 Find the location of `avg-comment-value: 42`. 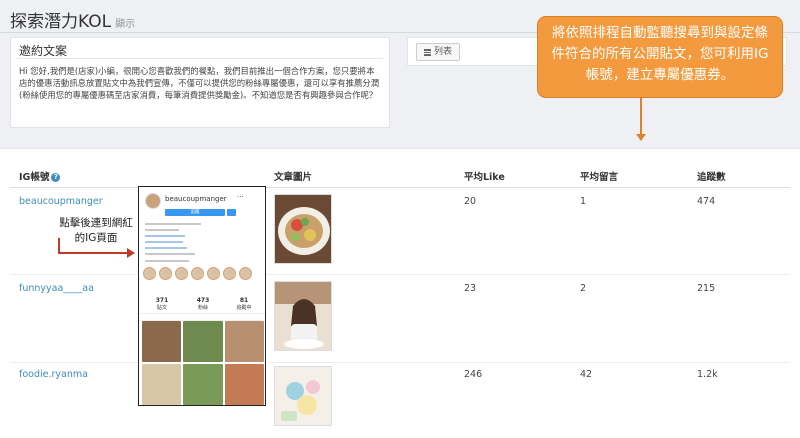

avg-comment-value: 42 is located at coordinates (586, 374).